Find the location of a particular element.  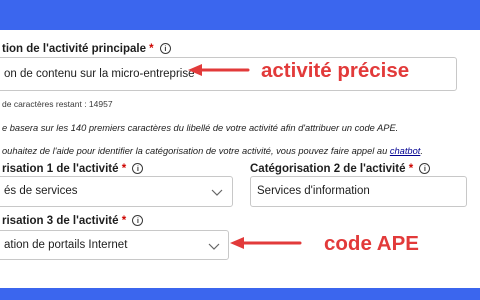

background-top is located at coordinates (240, 15).